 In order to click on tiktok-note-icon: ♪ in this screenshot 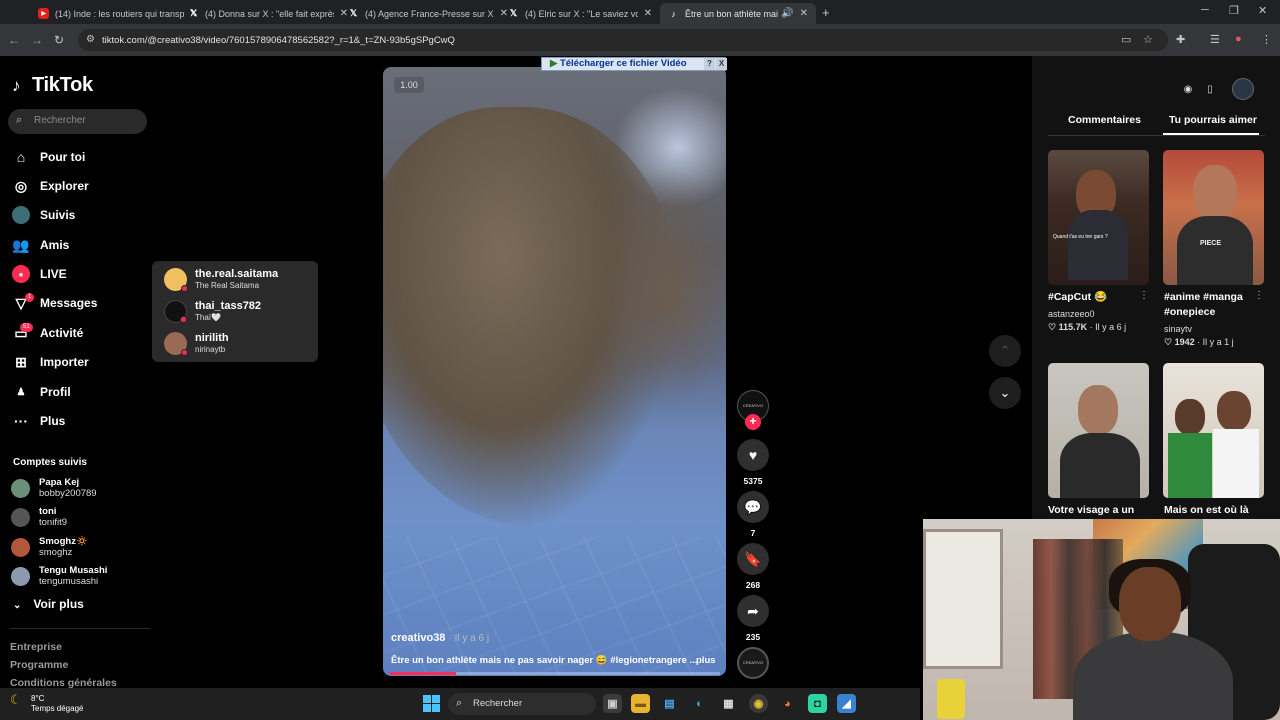, I will do `click(16, 85)`.